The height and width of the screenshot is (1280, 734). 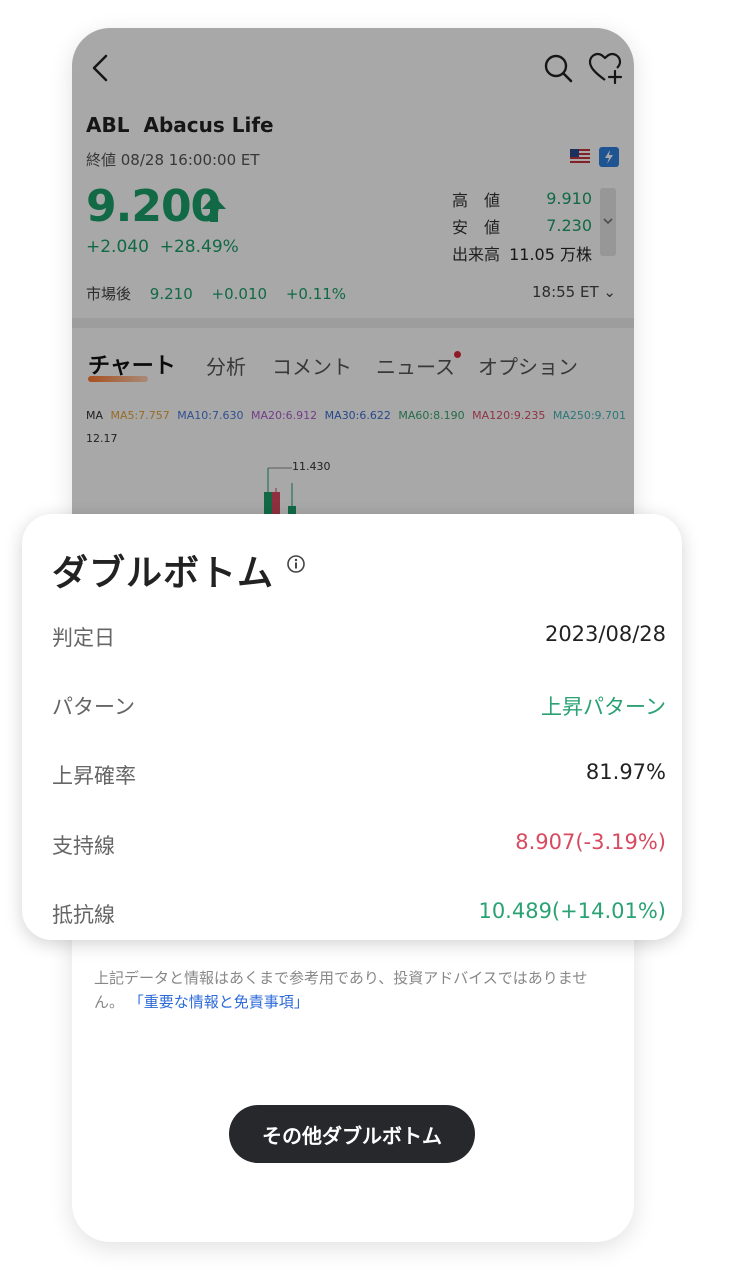 I want to click on row-label: 上昇確率, so click(x=94, y=776).